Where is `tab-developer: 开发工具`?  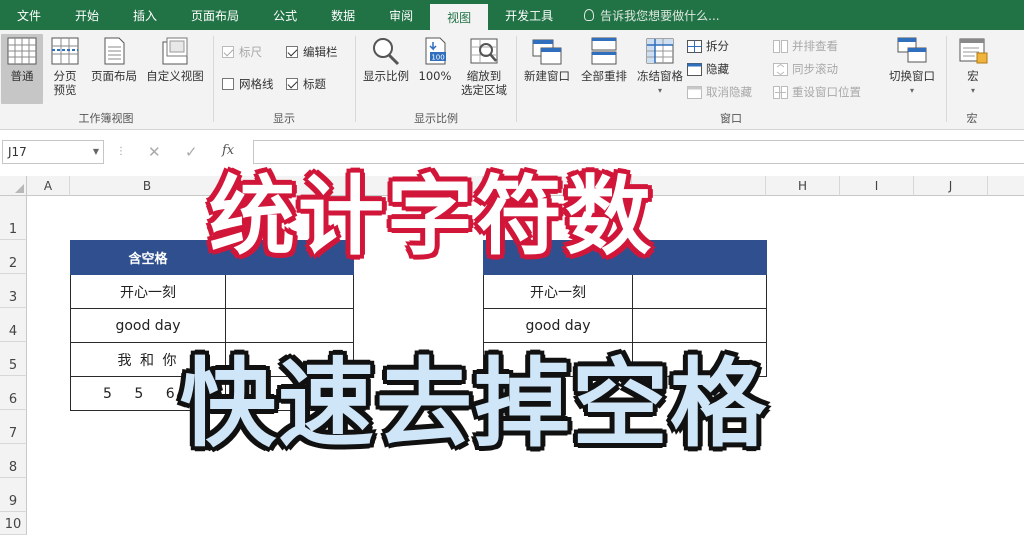 tab-developer: 开发工具 is located at coordinates (529, 15).